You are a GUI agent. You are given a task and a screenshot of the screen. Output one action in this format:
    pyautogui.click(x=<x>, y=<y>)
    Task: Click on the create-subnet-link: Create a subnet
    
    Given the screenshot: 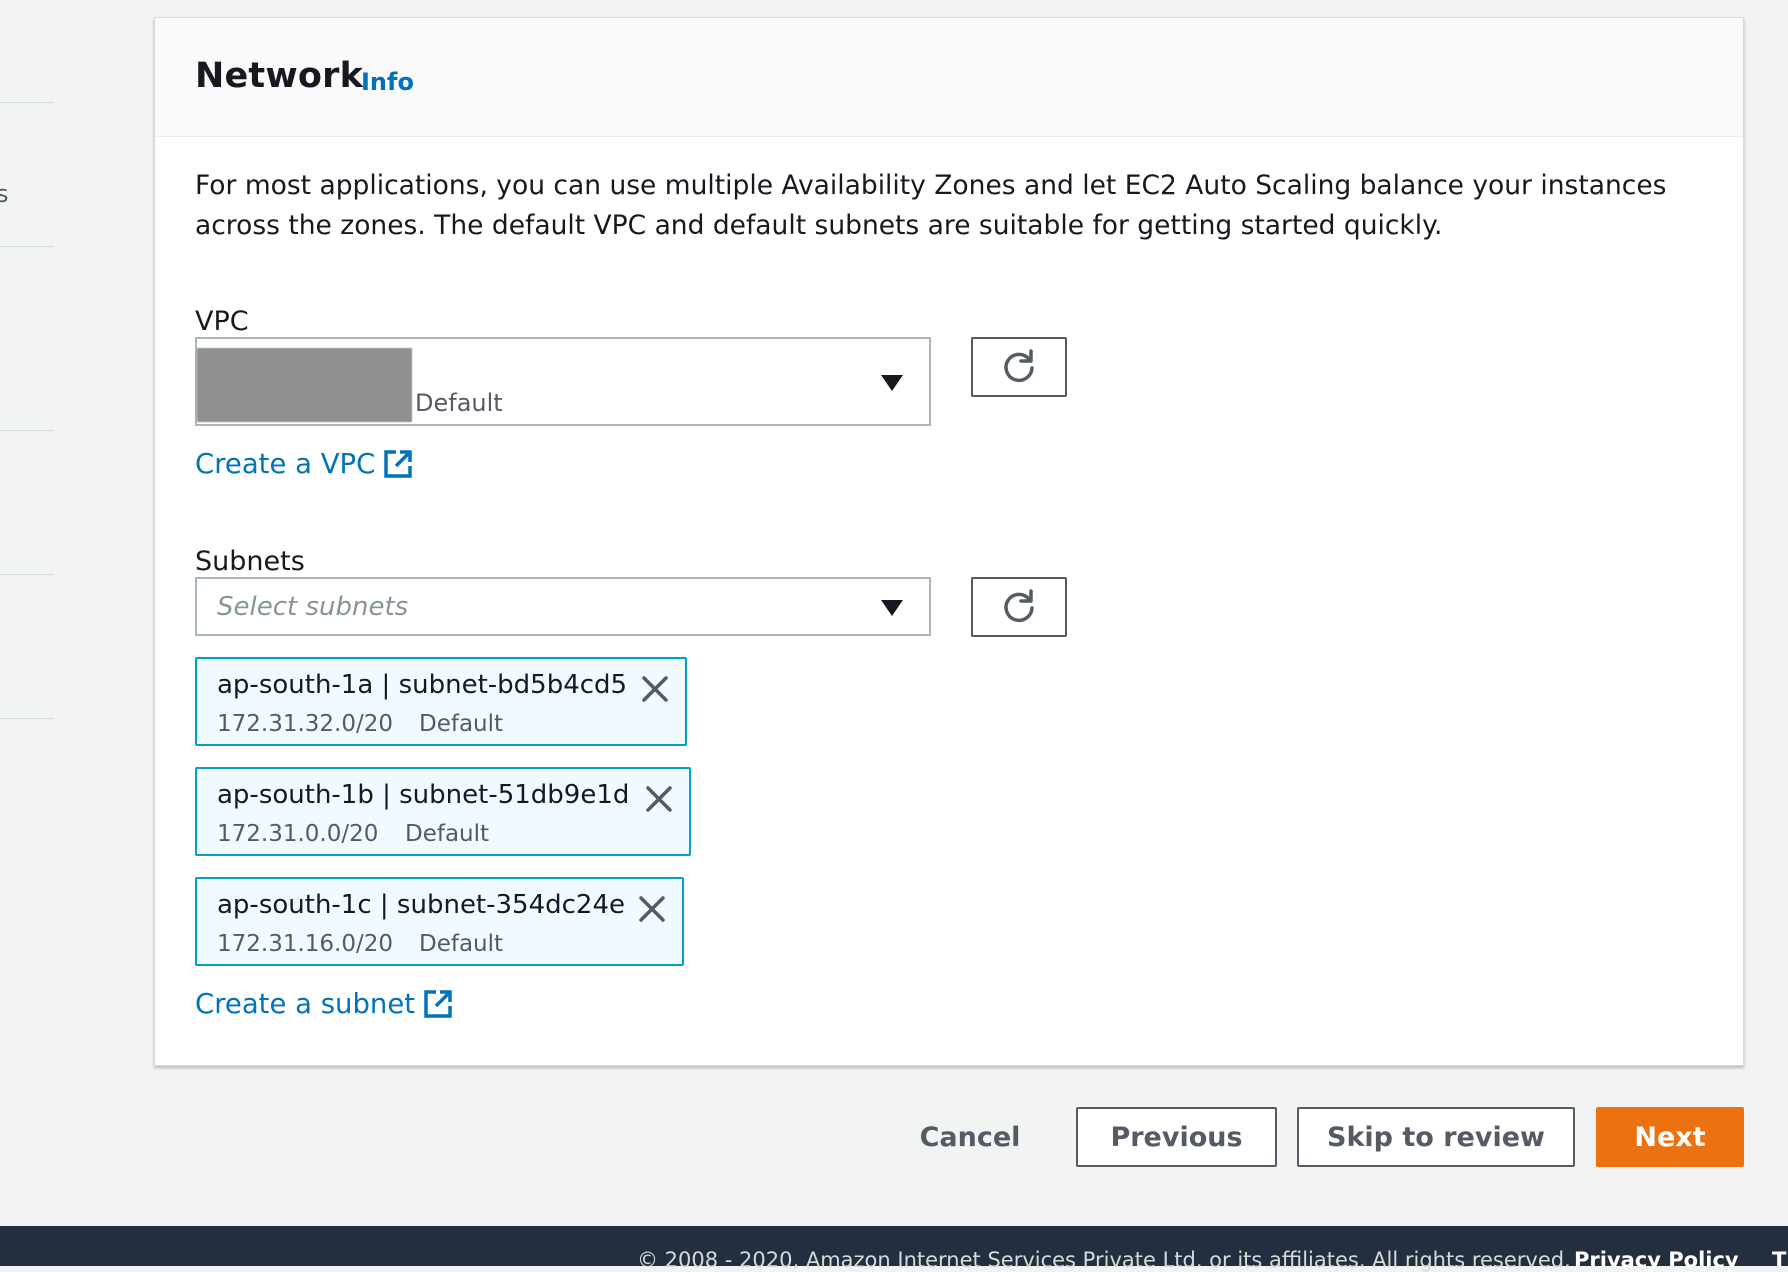 What is the action you would take?
    pyautogui.click(x=324, y=1004)
    